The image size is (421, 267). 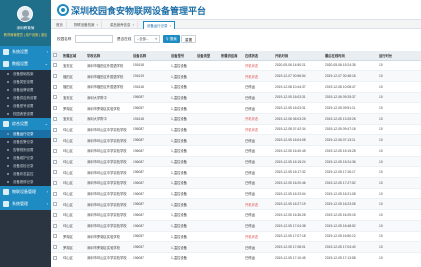 I want to click on avatar, so click(x=25, y=14).